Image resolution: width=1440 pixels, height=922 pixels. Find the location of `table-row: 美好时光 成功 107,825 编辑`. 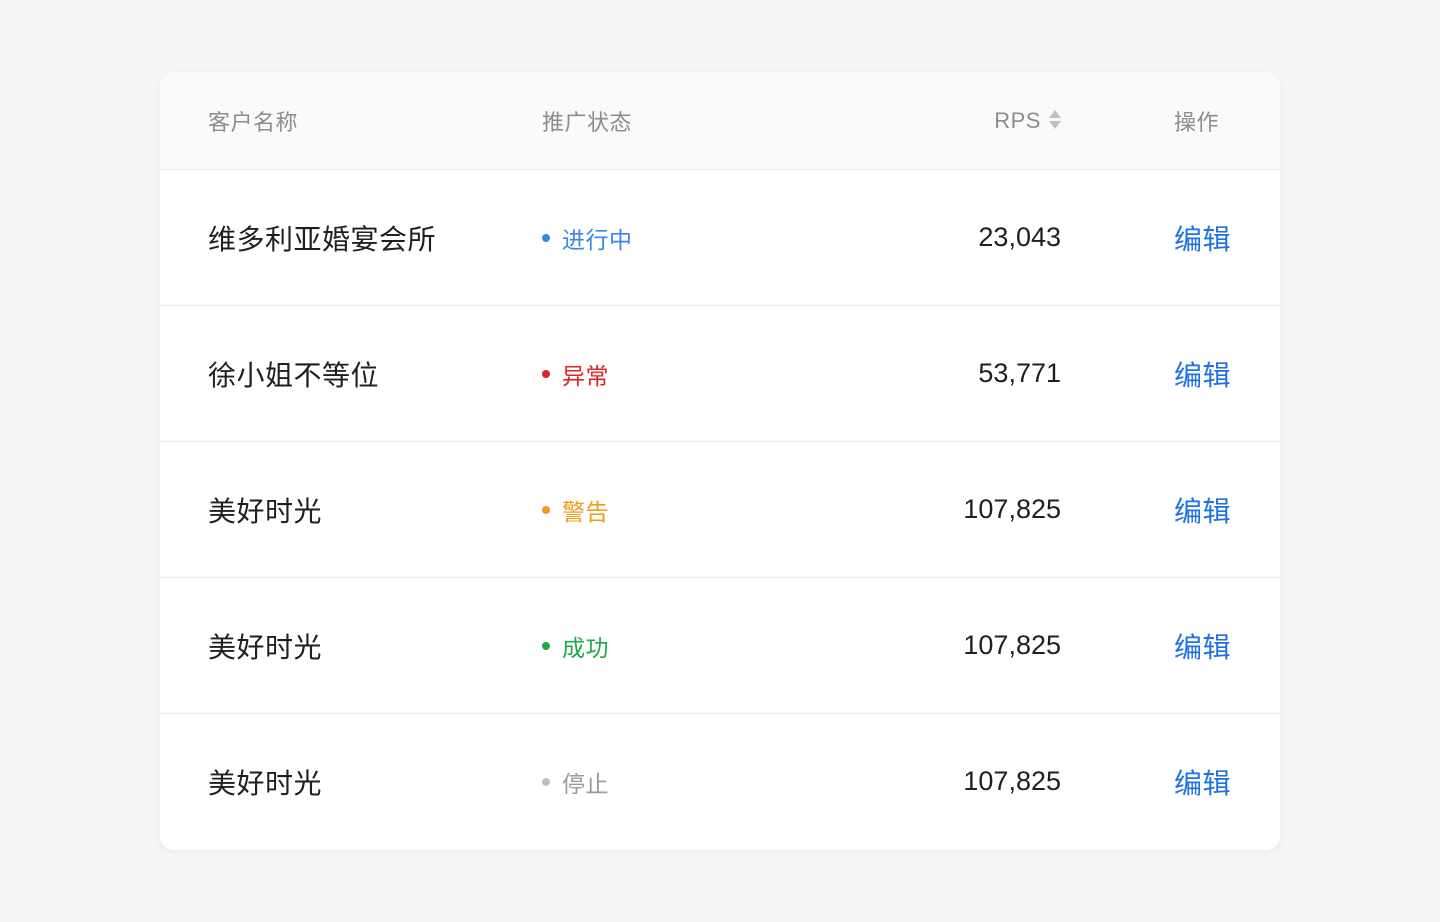

table-row: 美好时光 成功 107,825 编辑 is located at coordinates (720, 646).